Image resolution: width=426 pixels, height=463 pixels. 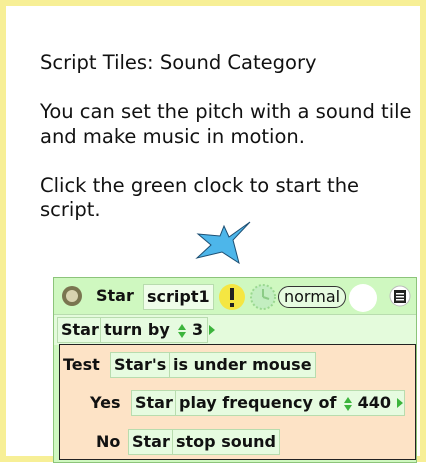 What do you see at coordinates (80, 330) in the screenshot?
I see `turn-player-tile: Star` at bounding box center [80, 330].